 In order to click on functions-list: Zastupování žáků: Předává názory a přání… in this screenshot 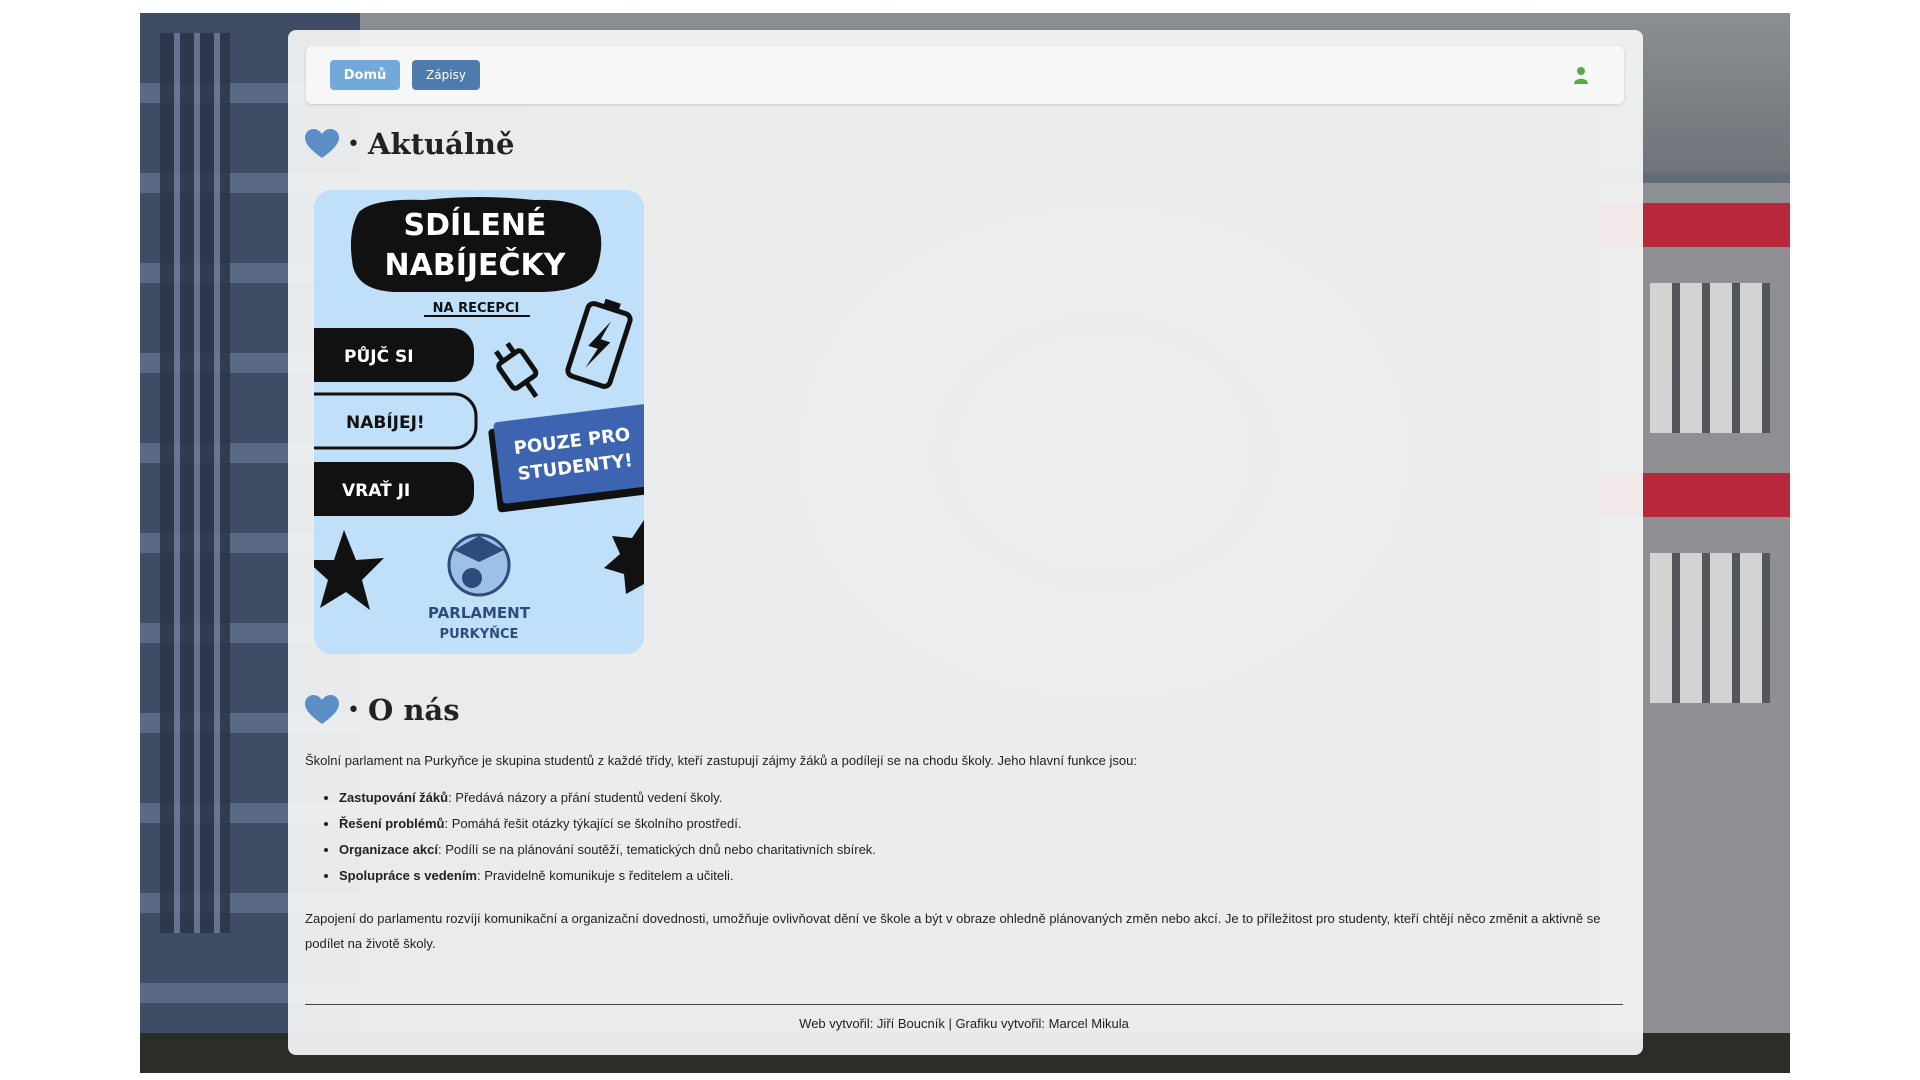, I will do `click(590, 837)`.